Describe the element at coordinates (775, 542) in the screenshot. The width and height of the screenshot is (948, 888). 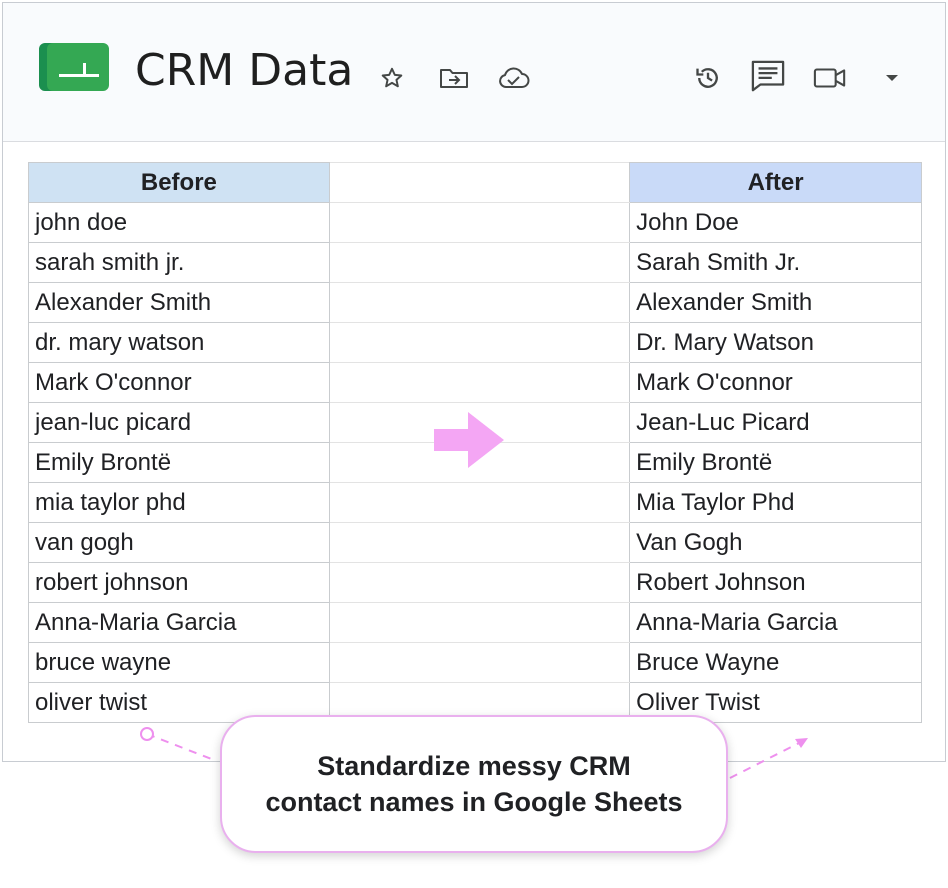
I see `after-cell: Van Gogh` at that location.